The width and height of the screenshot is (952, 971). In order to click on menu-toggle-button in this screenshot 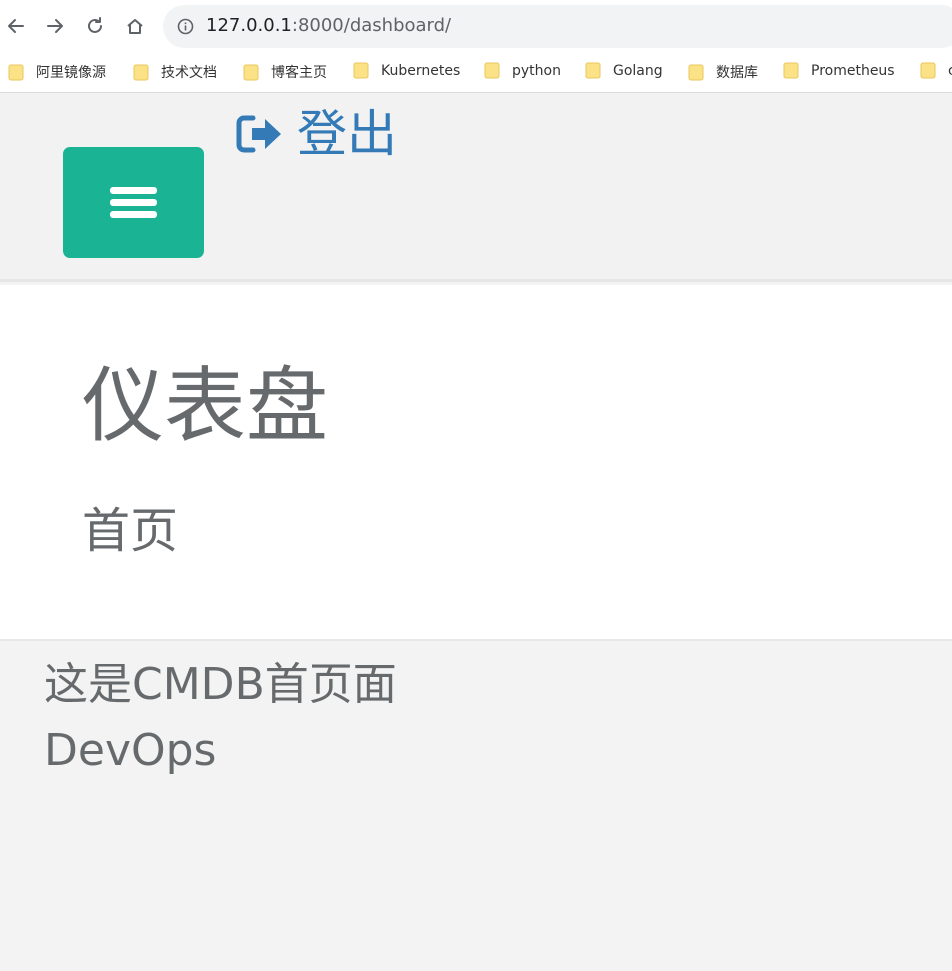, I will do `click(133, 202)`.